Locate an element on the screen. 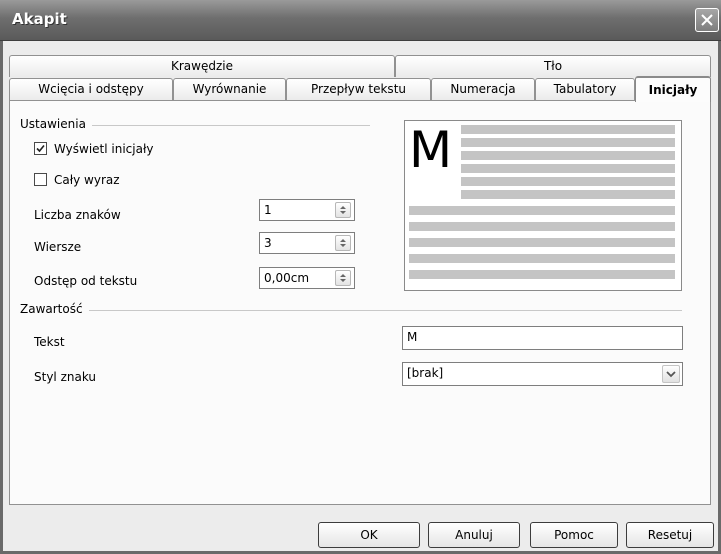 The image size is (721, 554). dropcap-preview: M is located at coordinates (543, 205).